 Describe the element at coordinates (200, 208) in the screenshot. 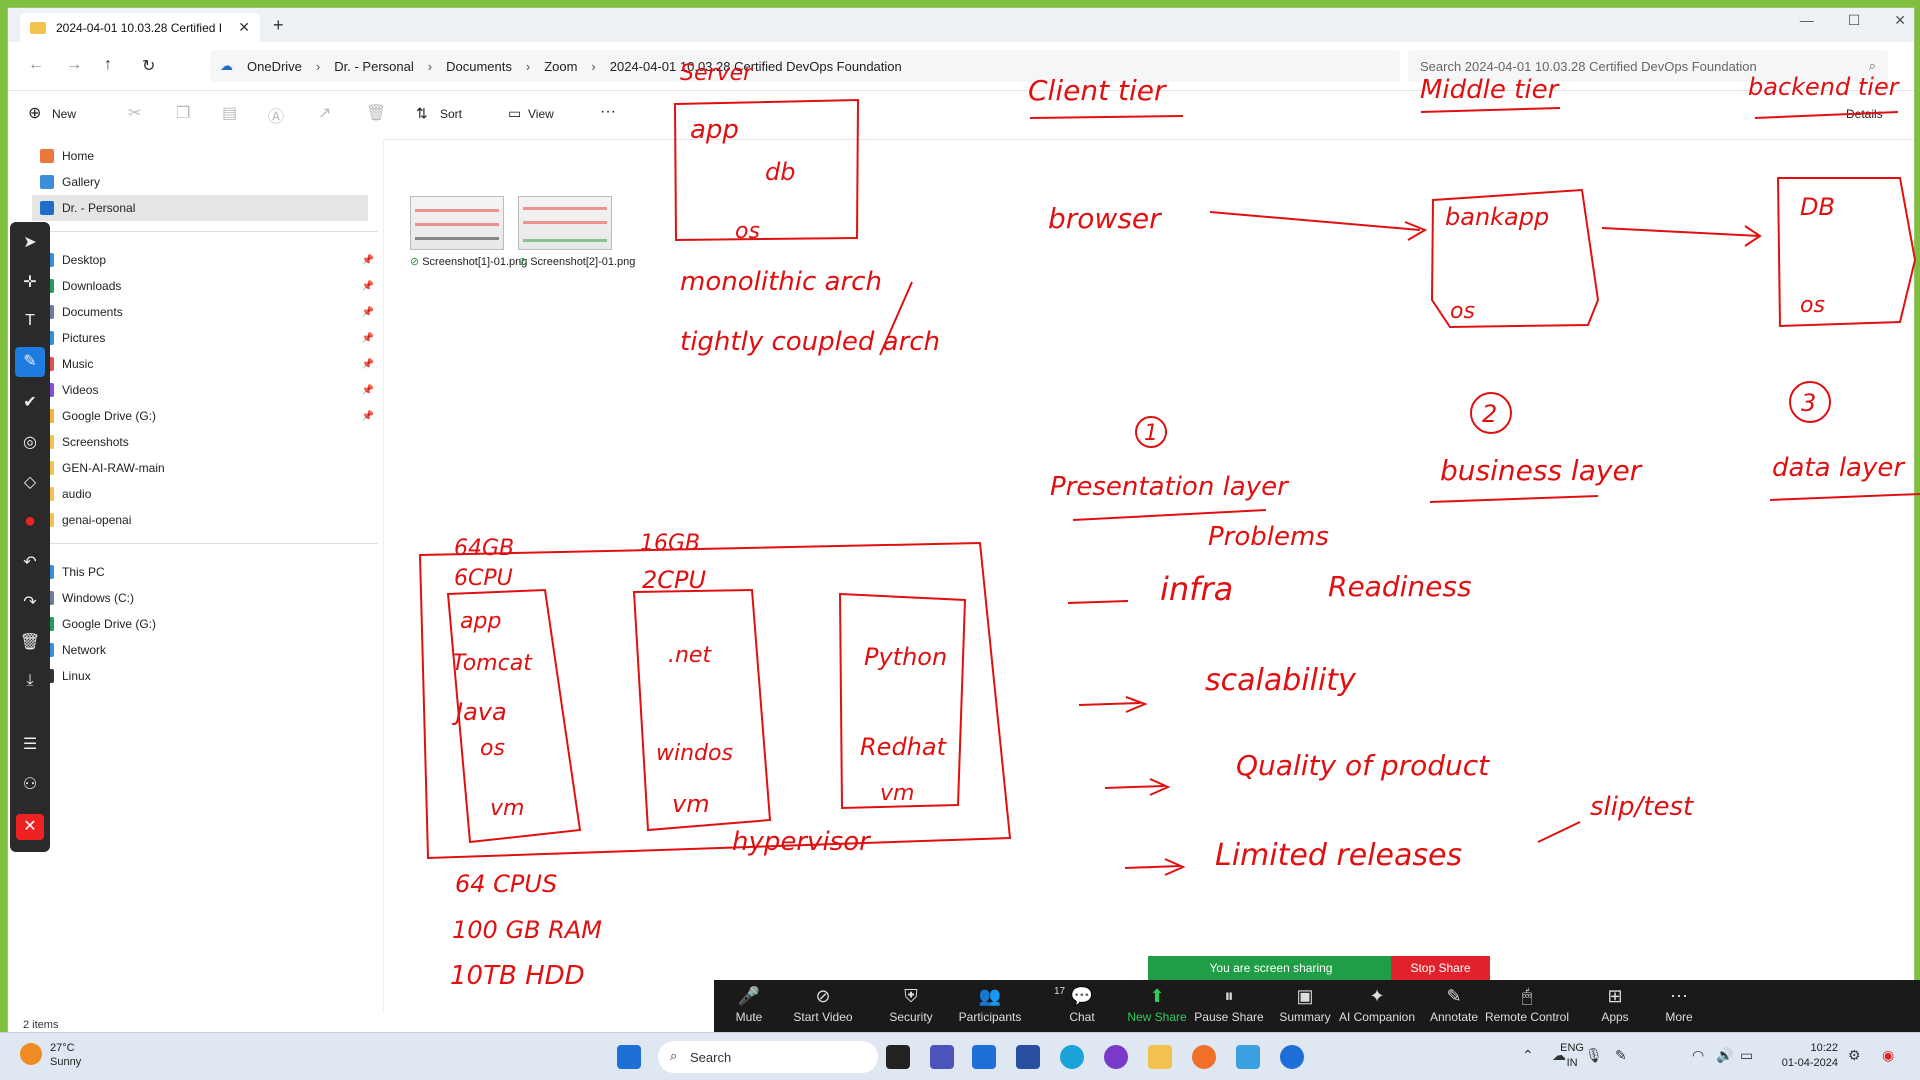

I see `sidebar-item-dr-personal: Dr. - Personal` at that location.